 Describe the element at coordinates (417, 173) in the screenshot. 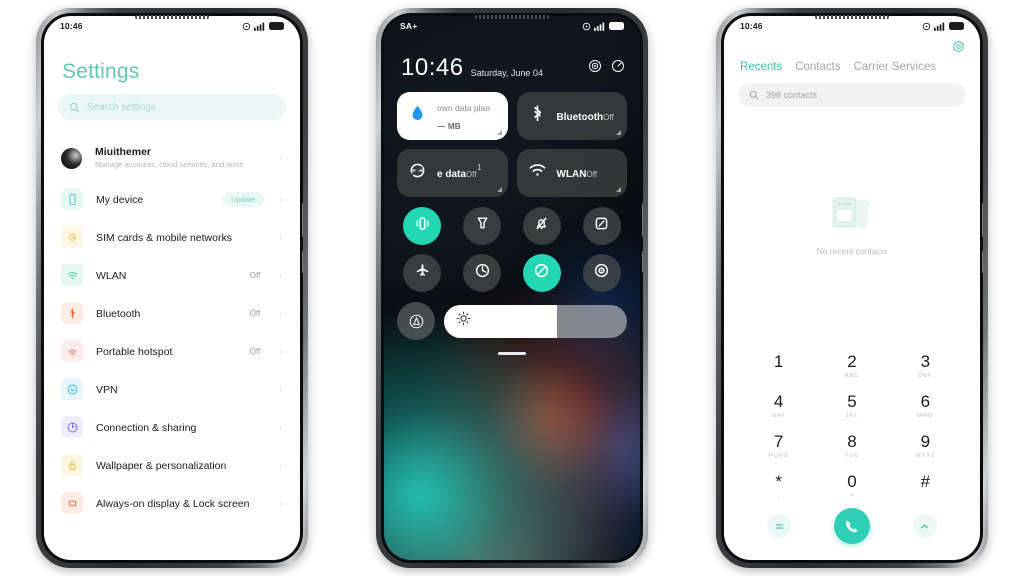

I see `mobile-data-icon` at that location.